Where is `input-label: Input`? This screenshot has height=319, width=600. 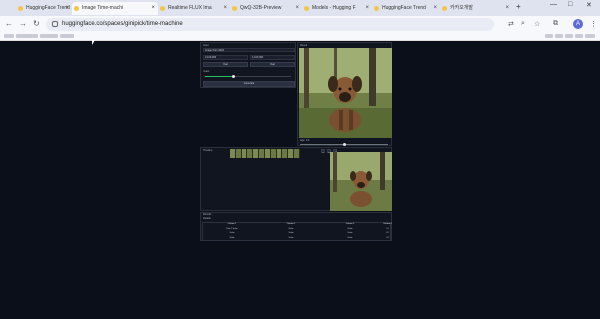
input-label: Input is located at coordinates (206, 45).